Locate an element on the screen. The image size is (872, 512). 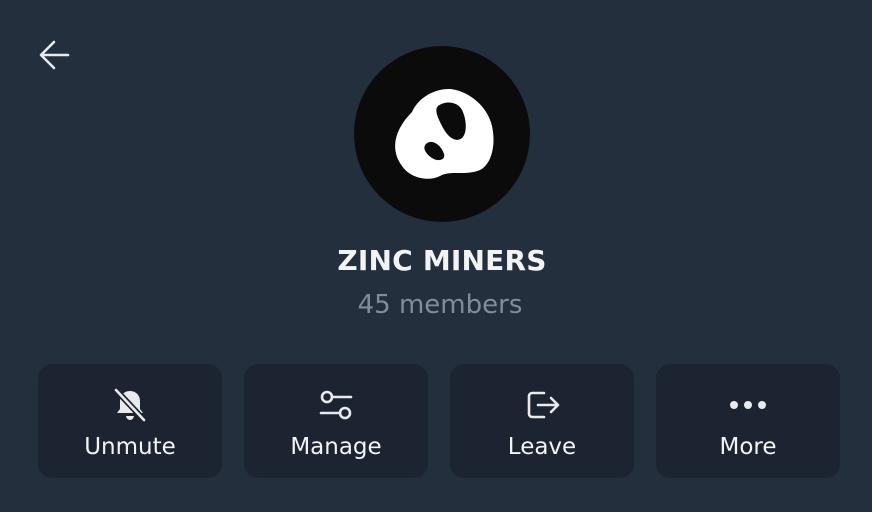
more-label: More is located at coordinates (748, 447).